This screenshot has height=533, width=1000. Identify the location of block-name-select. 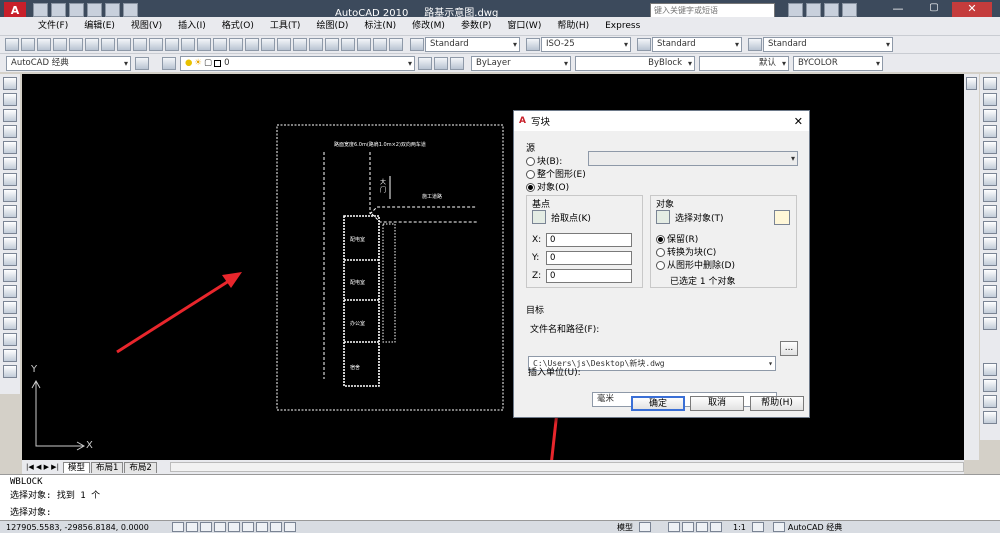
(693, 158).